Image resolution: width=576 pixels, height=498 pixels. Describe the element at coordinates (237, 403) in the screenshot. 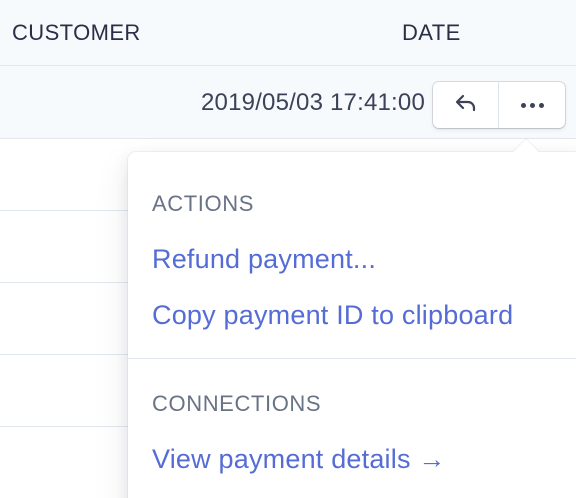

I see `menu-section-title-connections: CONNECTIONS` at that location.